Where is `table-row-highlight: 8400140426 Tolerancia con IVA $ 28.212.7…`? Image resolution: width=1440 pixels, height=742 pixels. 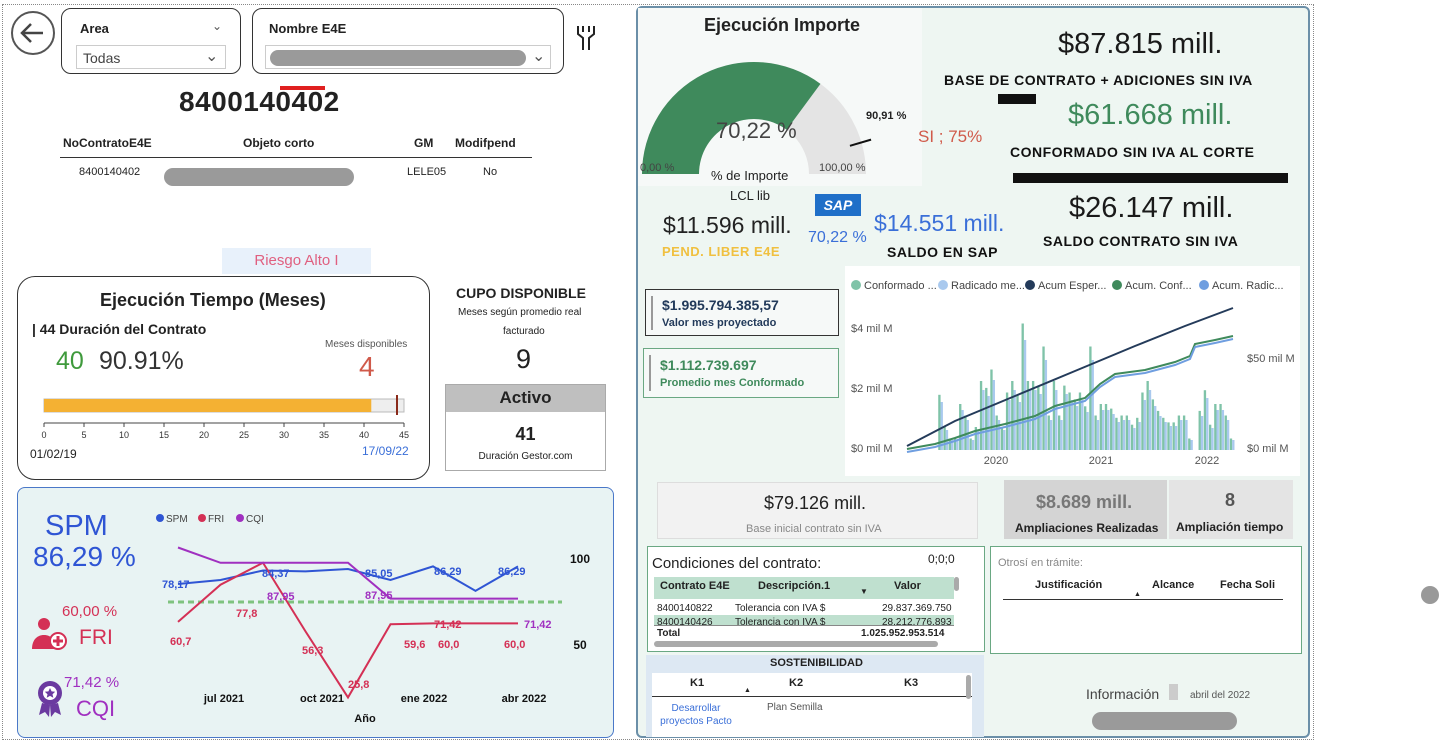
table-row-highlight: 8400140426 Tolerancia con IVA $ 28.212.7… is located at coordinates (804, 620).